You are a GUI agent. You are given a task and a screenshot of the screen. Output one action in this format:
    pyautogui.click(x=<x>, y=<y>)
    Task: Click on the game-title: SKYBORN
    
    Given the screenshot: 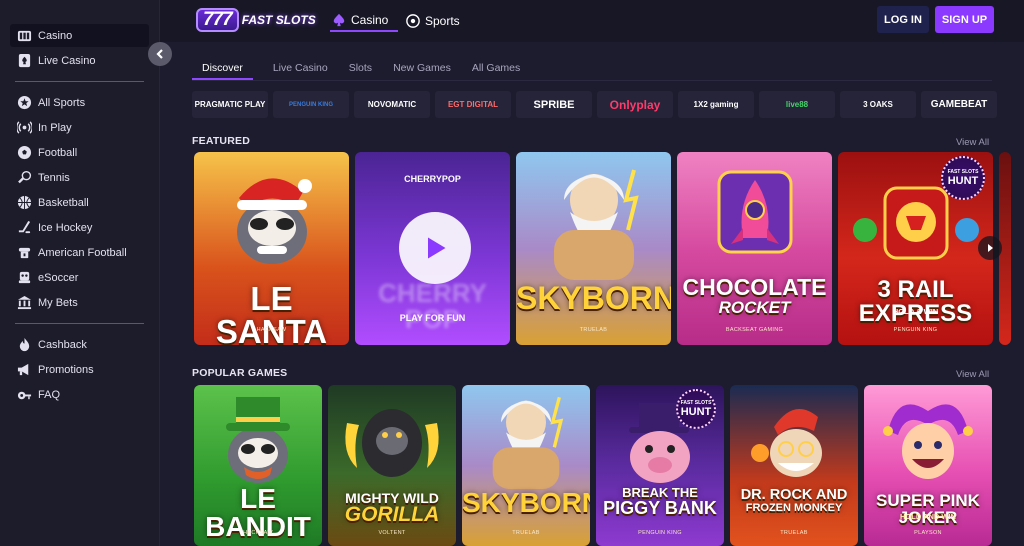 What is the action you would take?
    pyautogui.click(x=593, y=298)
    